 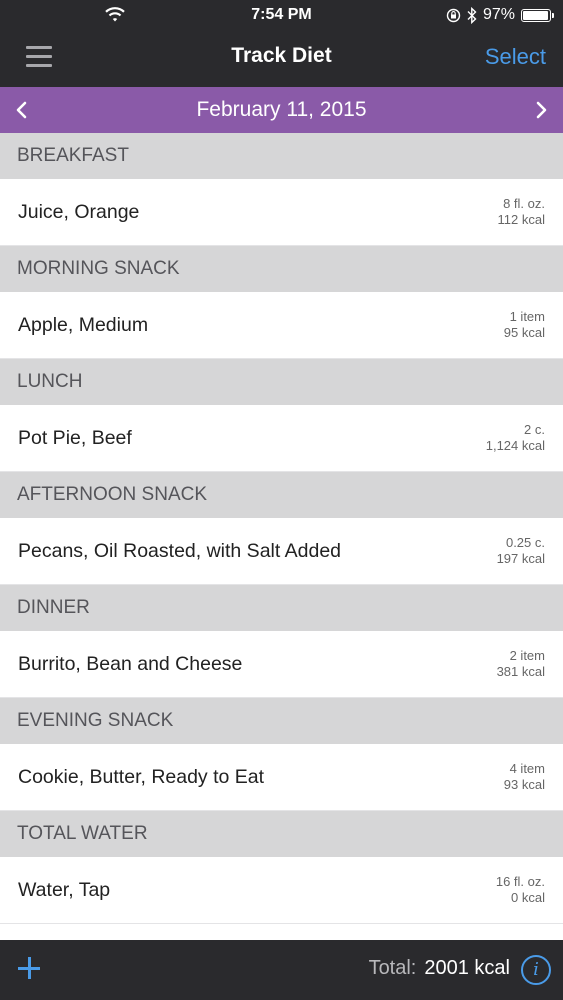 I want to click on add-icon, so click(x=29, y=968).